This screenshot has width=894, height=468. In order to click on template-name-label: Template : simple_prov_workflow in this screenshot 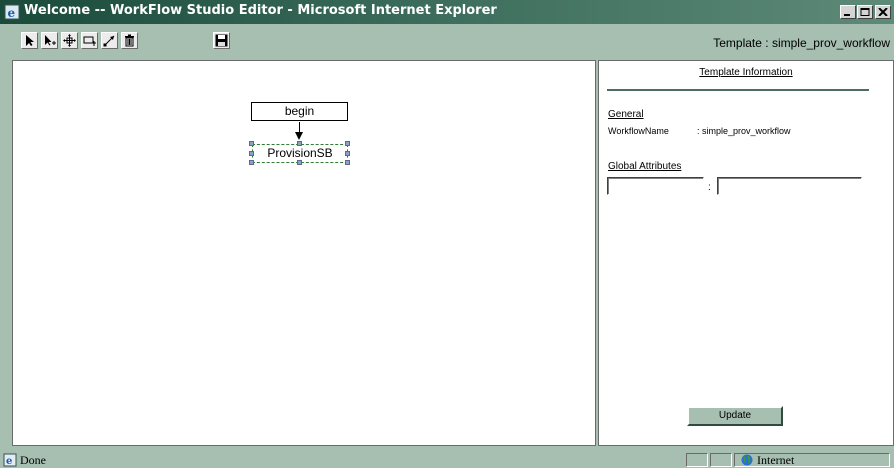, I will do `click(801, 43)`.